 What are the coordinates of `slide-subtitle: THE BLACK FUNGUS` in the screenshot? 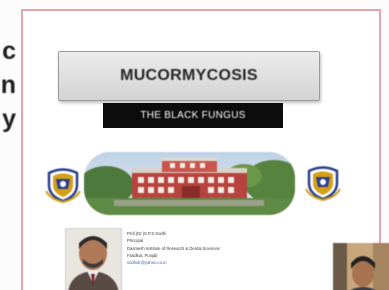 It's located at (193, 115).